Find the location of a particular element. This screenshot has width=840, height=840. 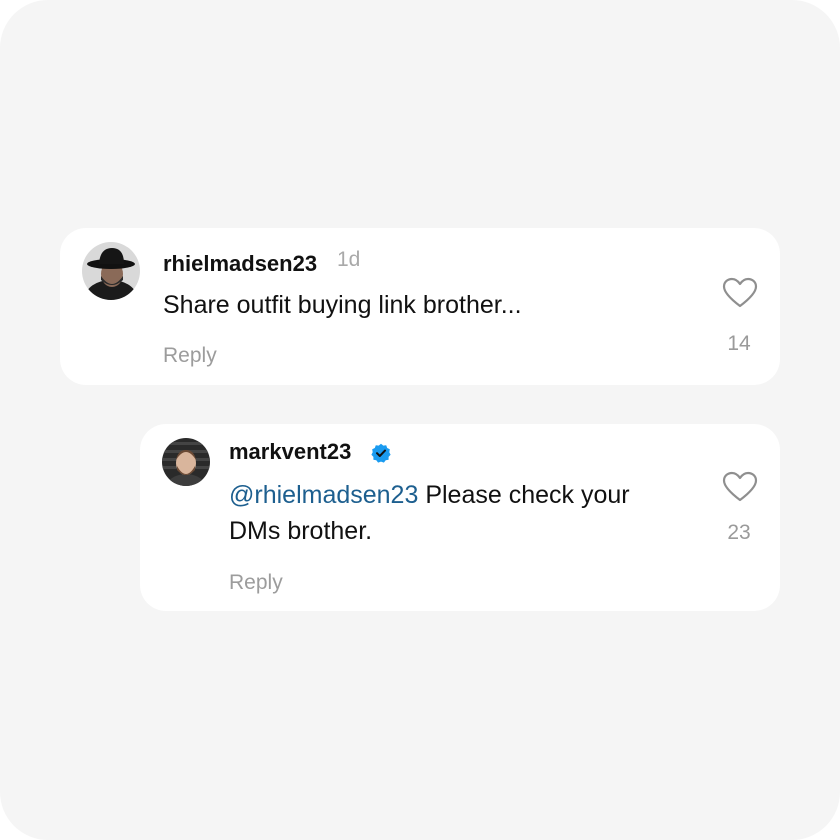

like-count: 14 is located at coordinates (739, 343).